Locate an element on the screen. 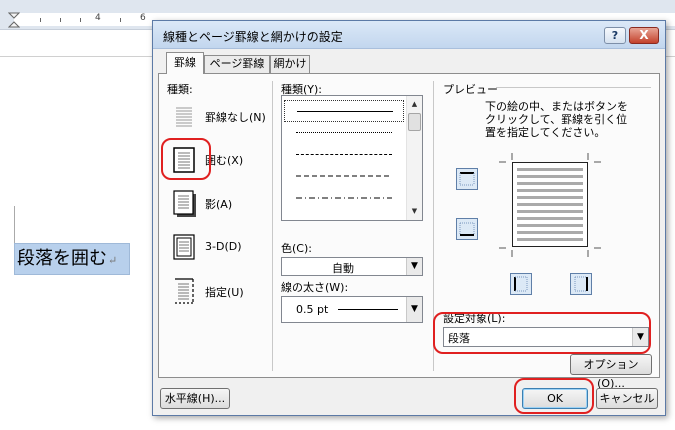  color-select: 自動 ▼ is located at coordinates (352, 266).